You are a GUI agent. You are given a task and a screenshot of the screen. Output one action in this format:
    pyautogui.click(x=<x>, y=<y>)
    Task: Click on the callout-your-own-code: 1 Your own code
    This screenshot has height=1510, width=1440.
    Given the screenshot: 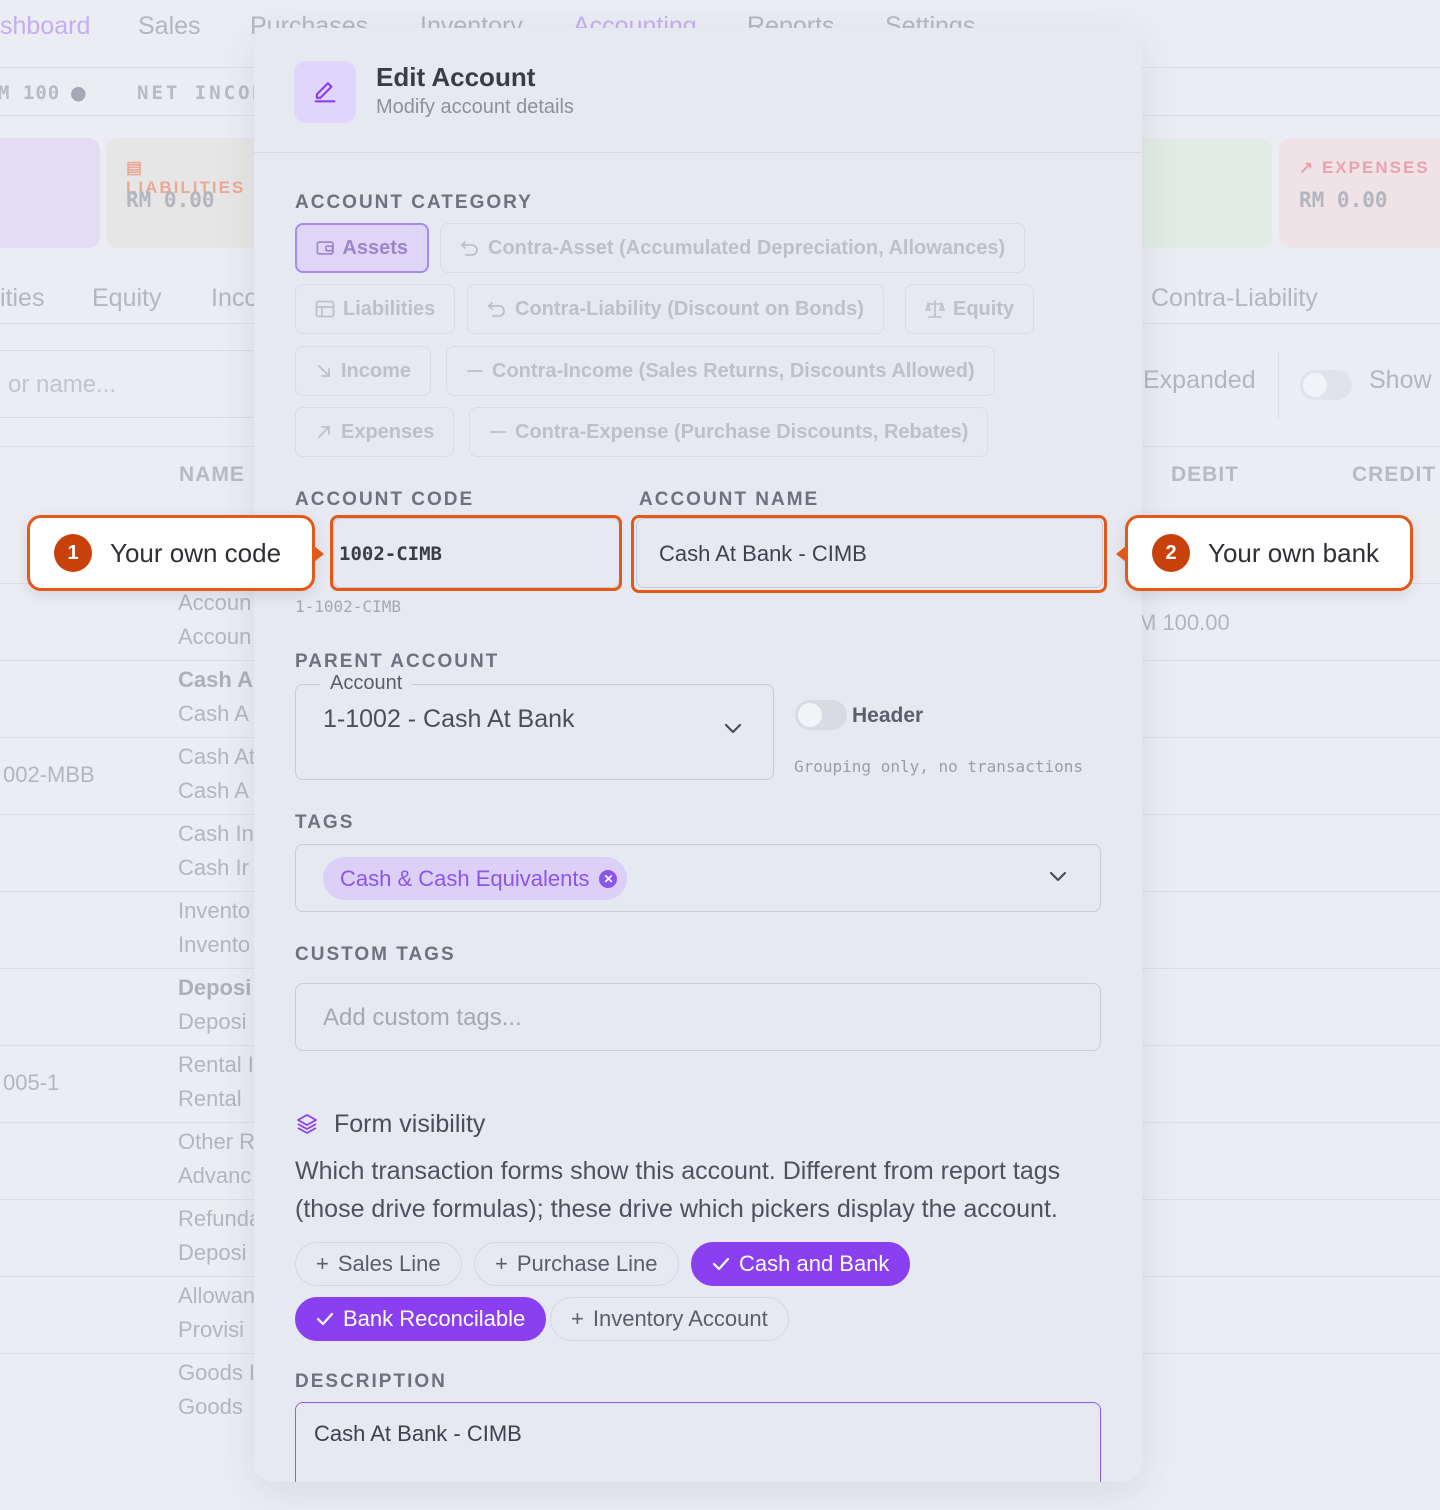 What is the action you would take?
    pyautogui.click(x=171, y=553)
    